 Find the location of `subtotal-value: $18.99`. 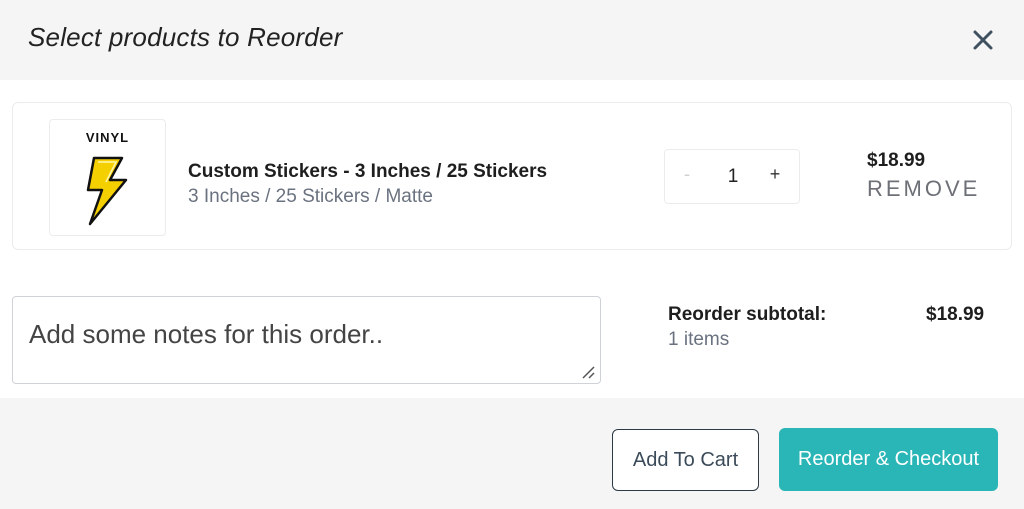

subtotal-value: $18.99 is located at coordinates (955, 314).